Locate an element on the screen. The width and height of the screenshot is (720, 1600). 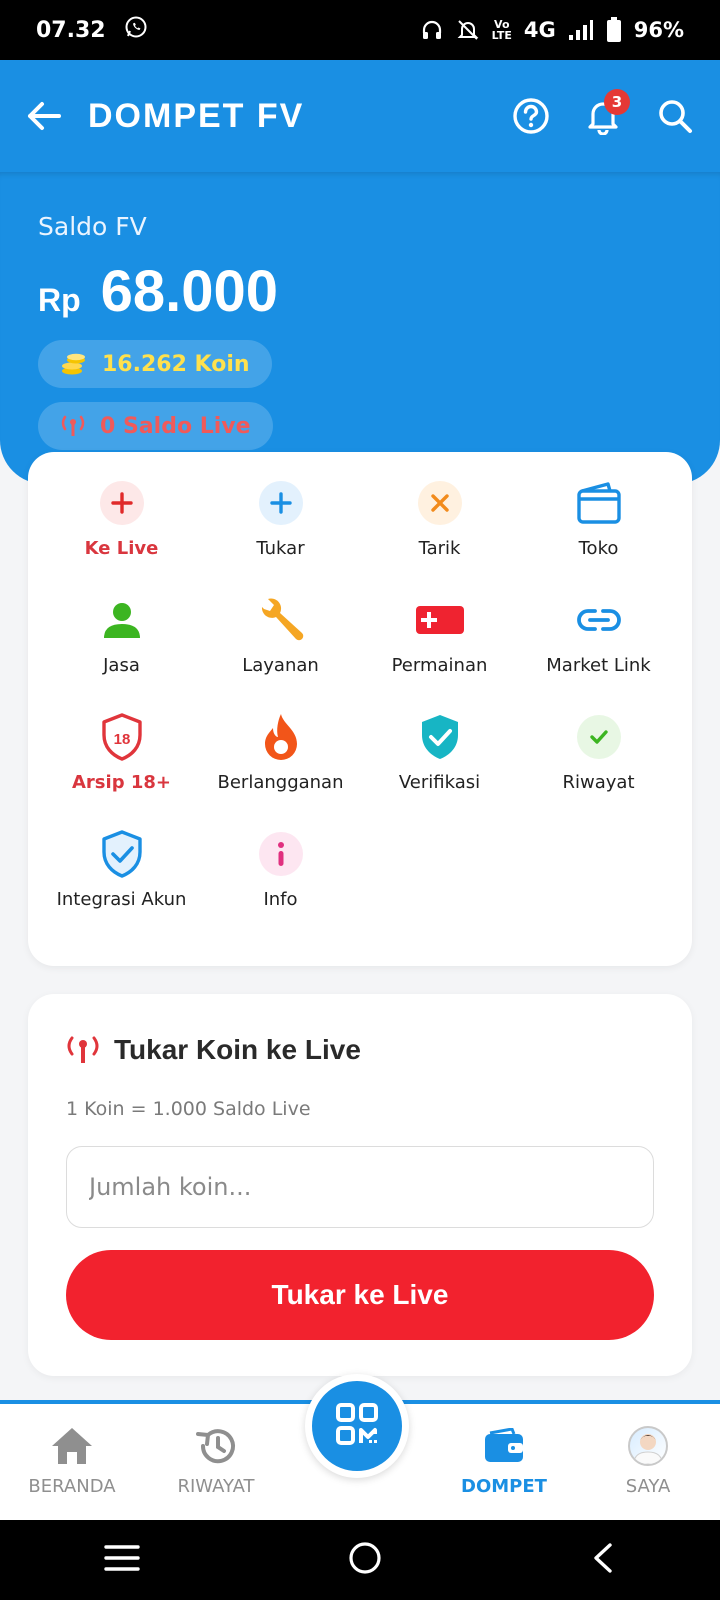
svg-text: 18 is located at coordinates (121, 739).